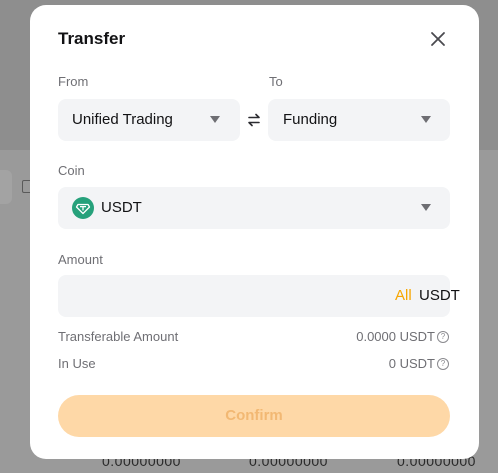 The height and width of the screenshot is (473, 498). I want to click on confirm-button: Confirm, so click(254, 416).